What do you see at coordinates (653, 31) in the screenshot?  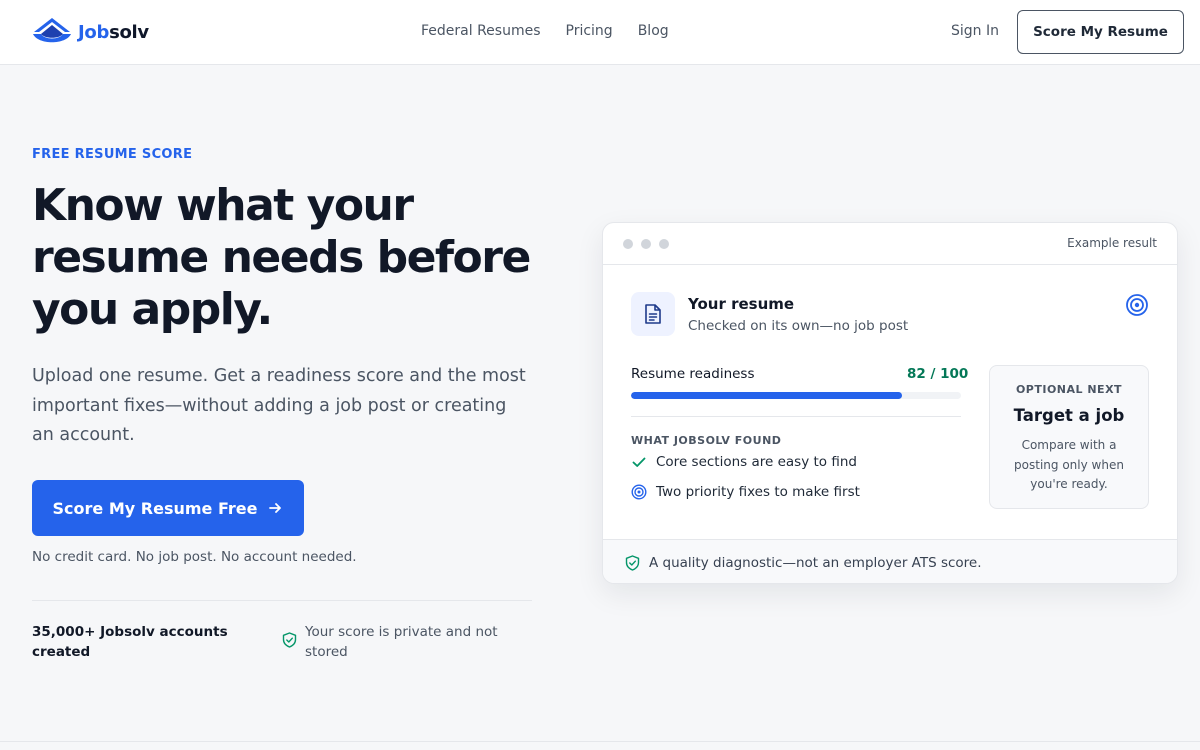 I see `nav-link-blog: Blog` at bounding box center [653, 31].